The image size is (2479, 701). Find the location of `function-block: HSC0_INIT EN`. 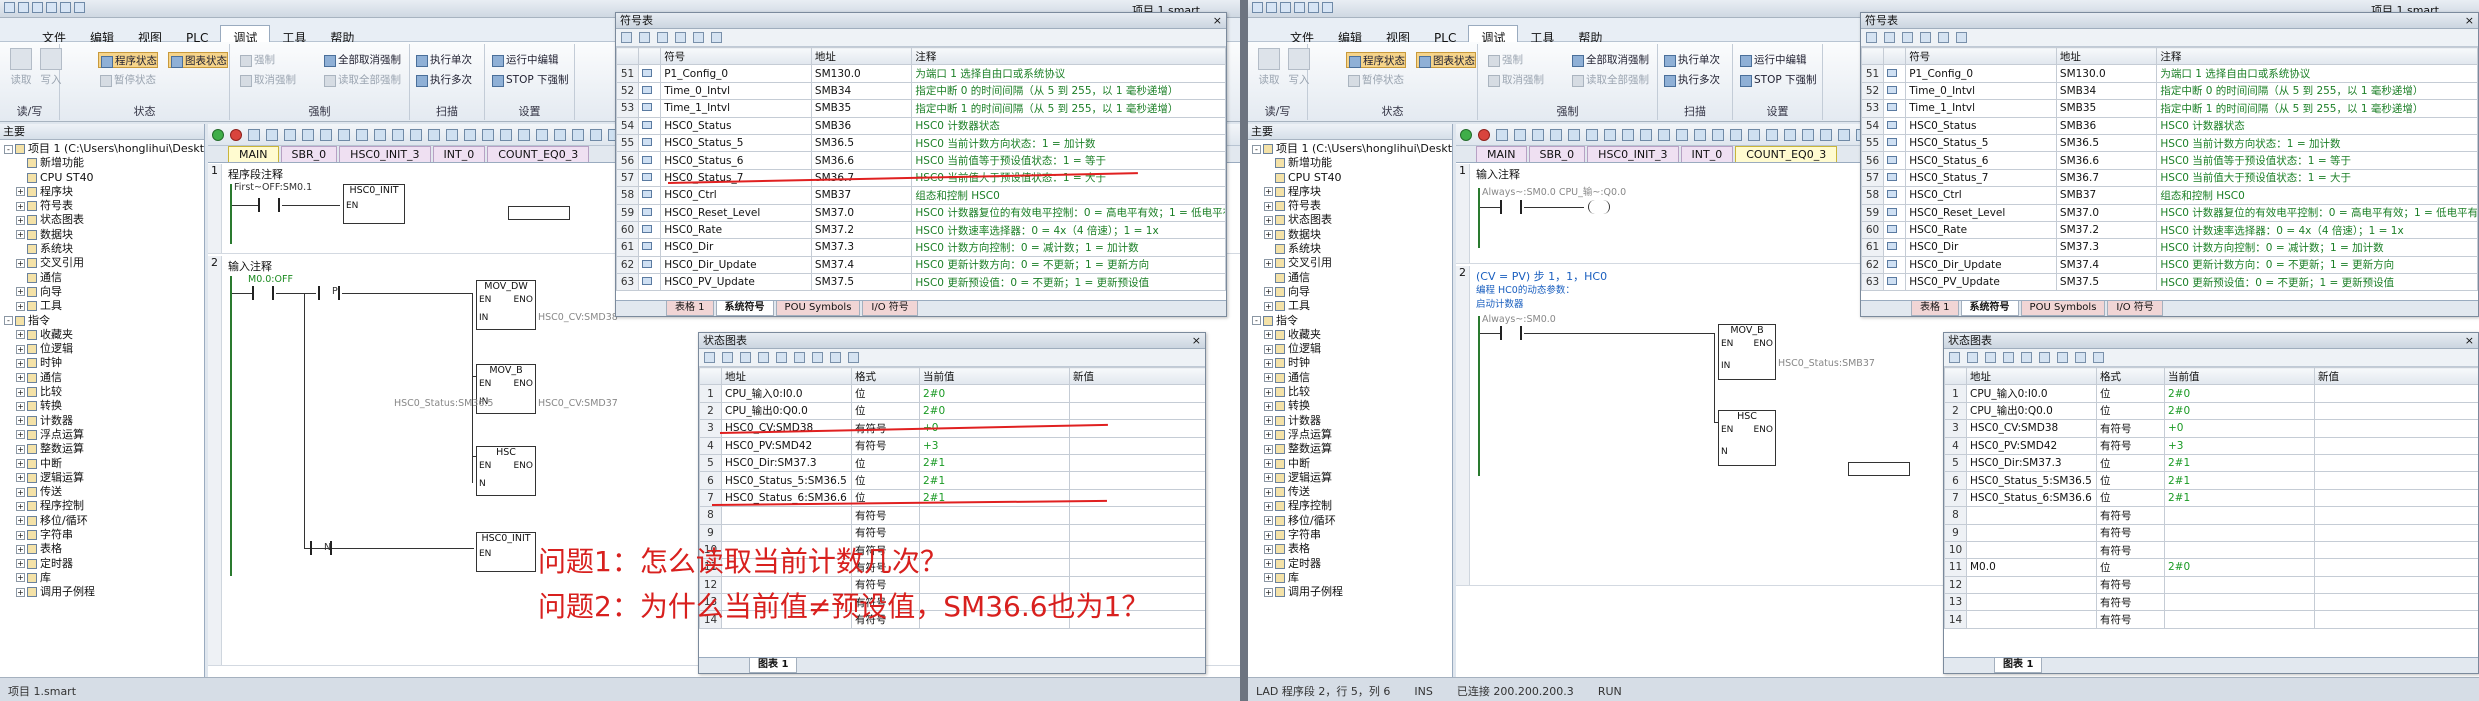

function-block: HSC0_INIT EN is located at coordinates (374, 204).